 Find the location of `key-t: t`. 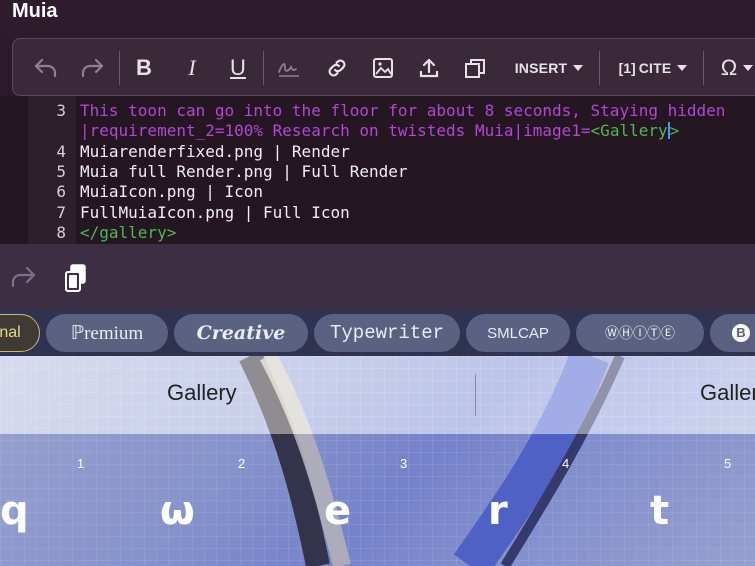

key-t: t is located at coordinates (659, 511).